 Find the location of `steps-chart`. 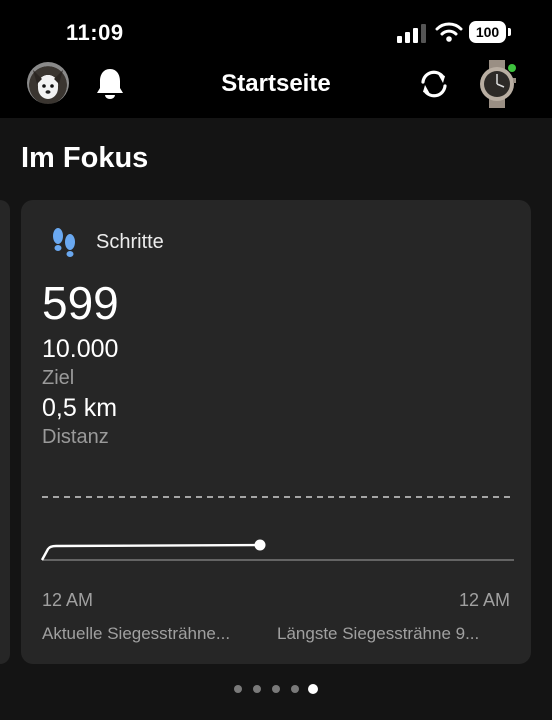

steps-chart is located at coordinates (277, 528).